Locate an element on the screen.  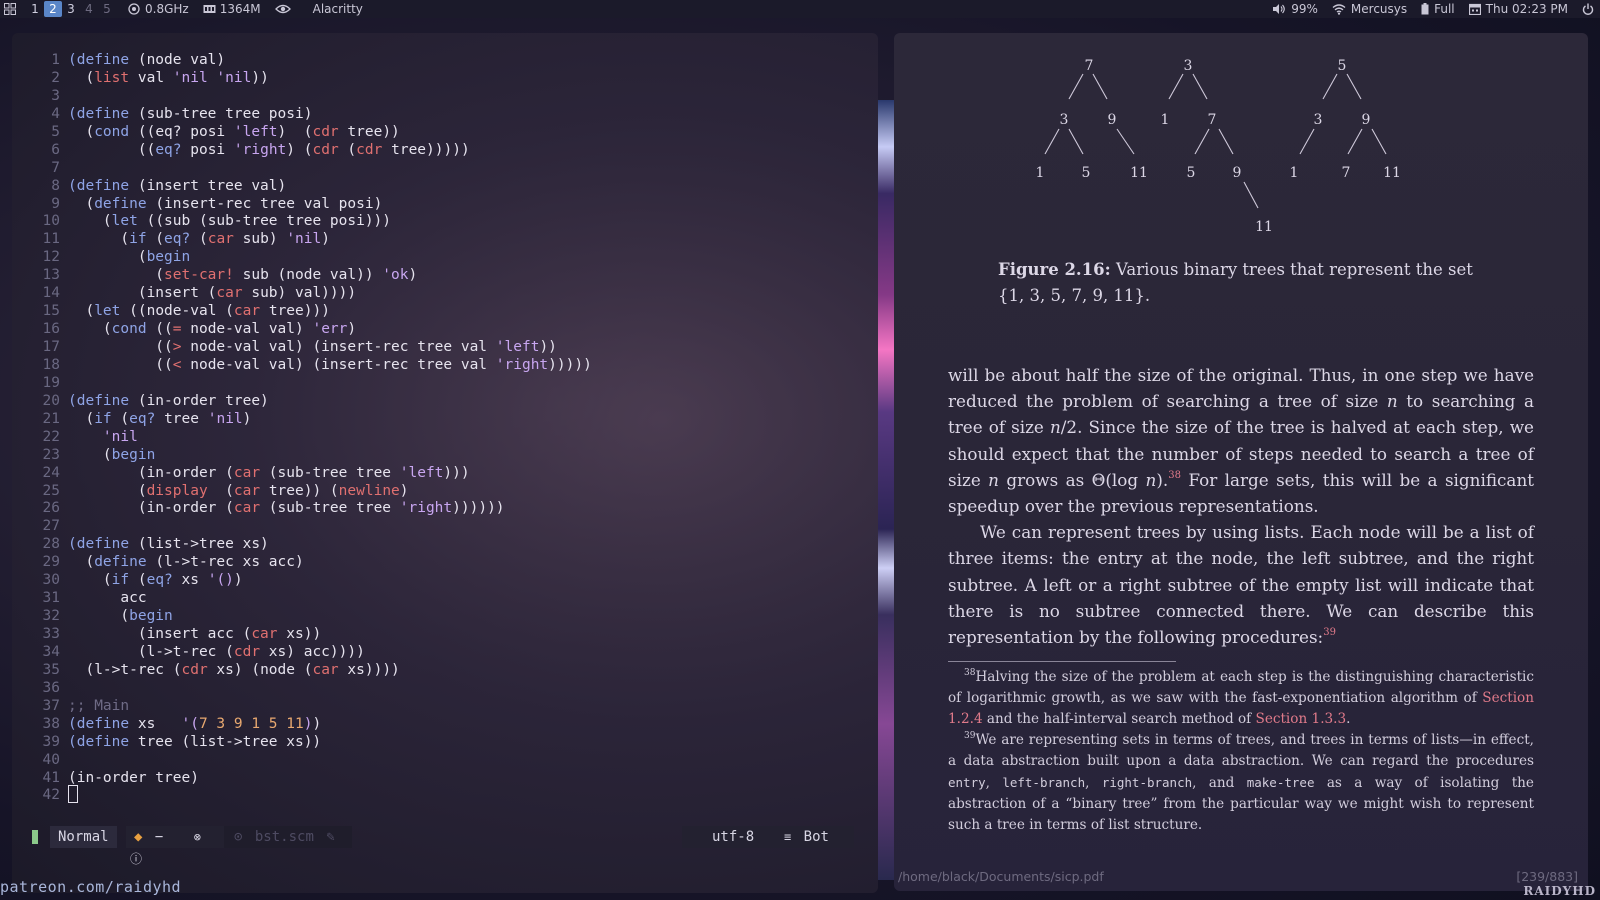
code-line: 41 (in-order tree) is located at coordinates (440, 779).